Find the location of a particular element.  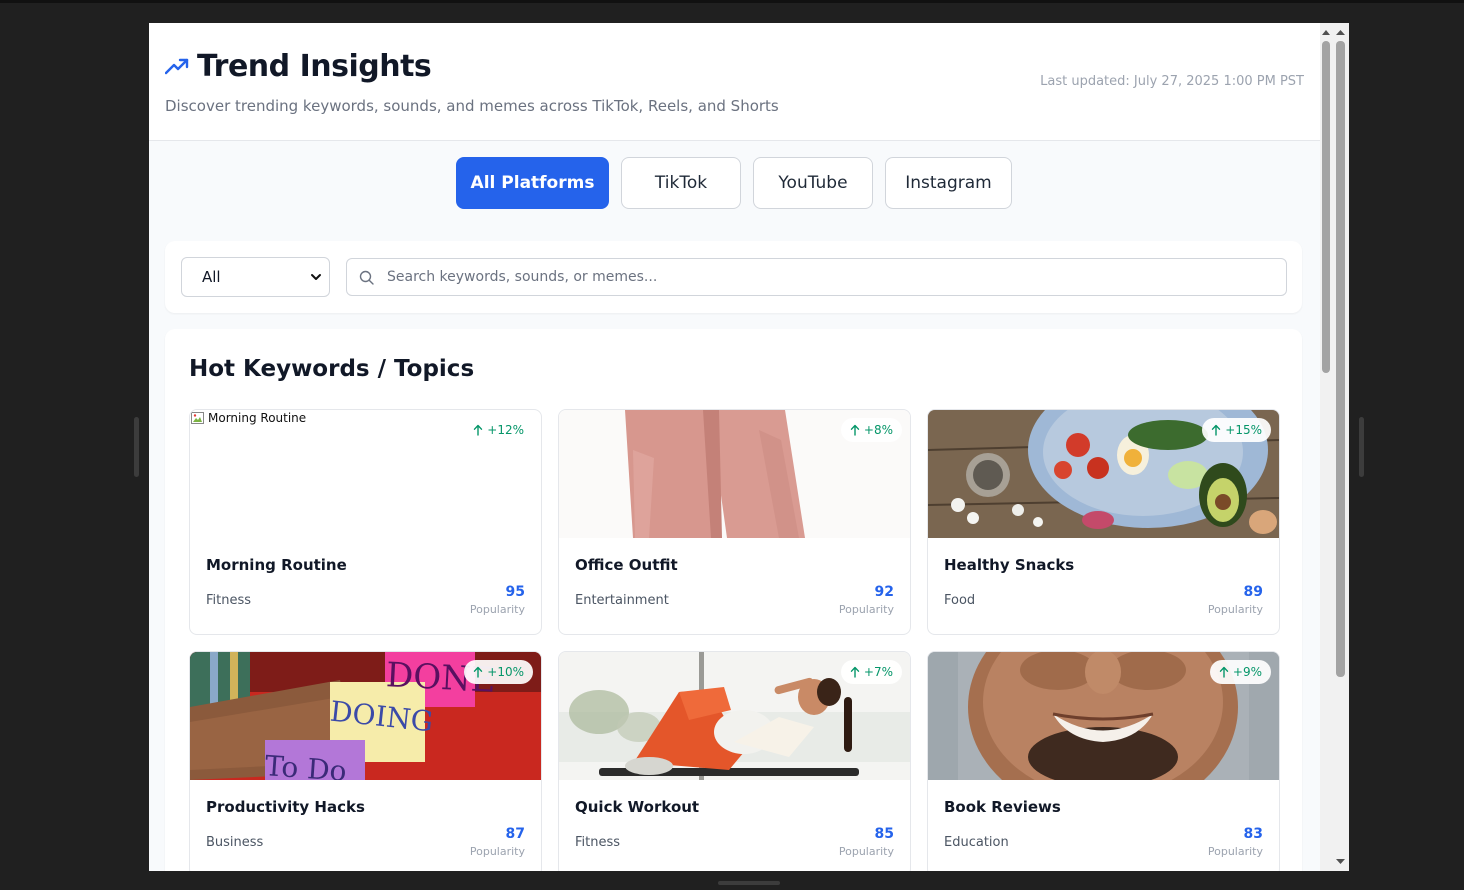

image-alt-text: Morning Routine is located at coordinates (257, 418).